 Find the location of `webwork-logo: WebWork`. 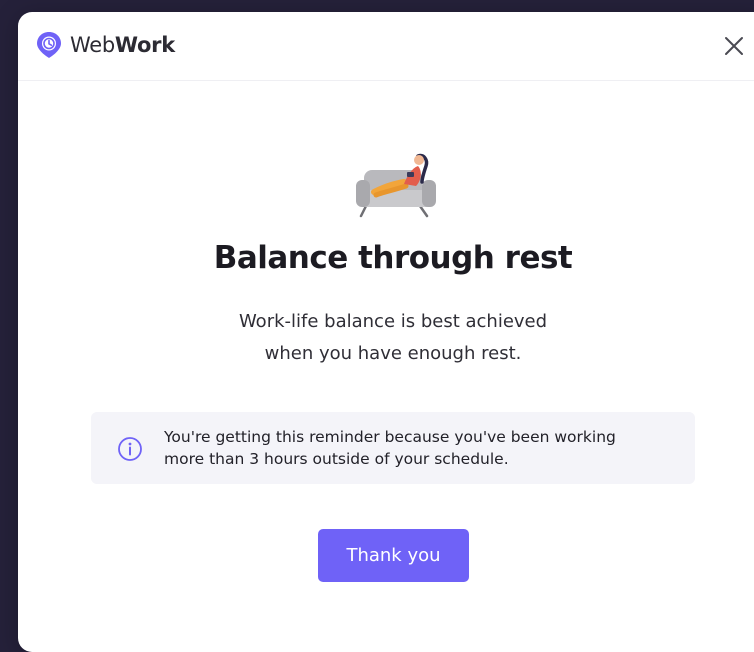

webwork-logo: WebWork is located at coordinates (104, 45).